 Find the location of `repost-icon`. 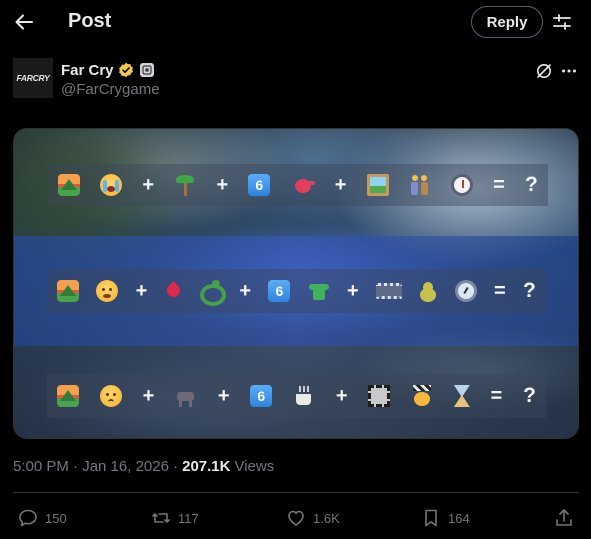

repost-icon is located at coordinates (161, 518).